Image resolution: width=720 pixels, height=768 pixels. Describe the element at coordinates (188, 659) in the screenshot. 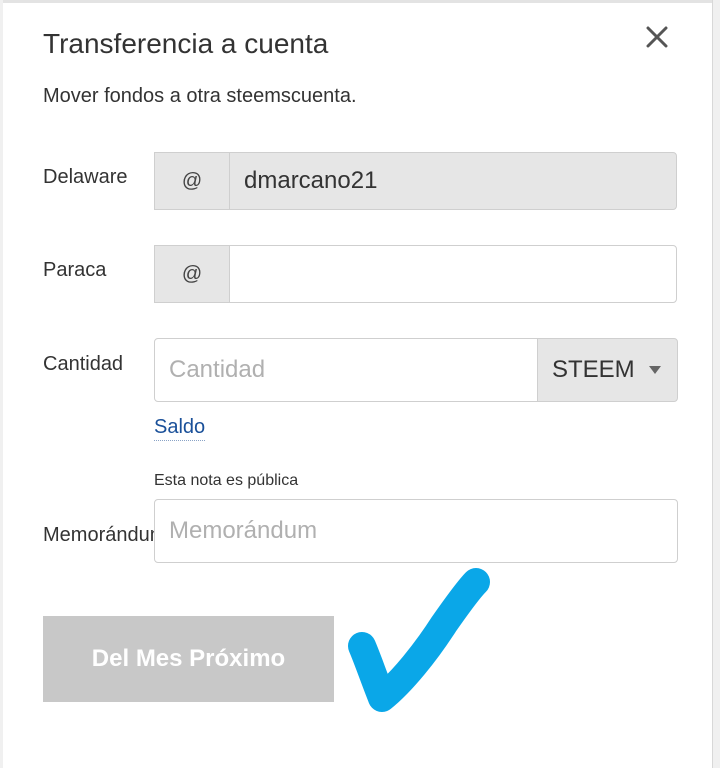

I see `submit-button: Del Mes Próximo` at that location.